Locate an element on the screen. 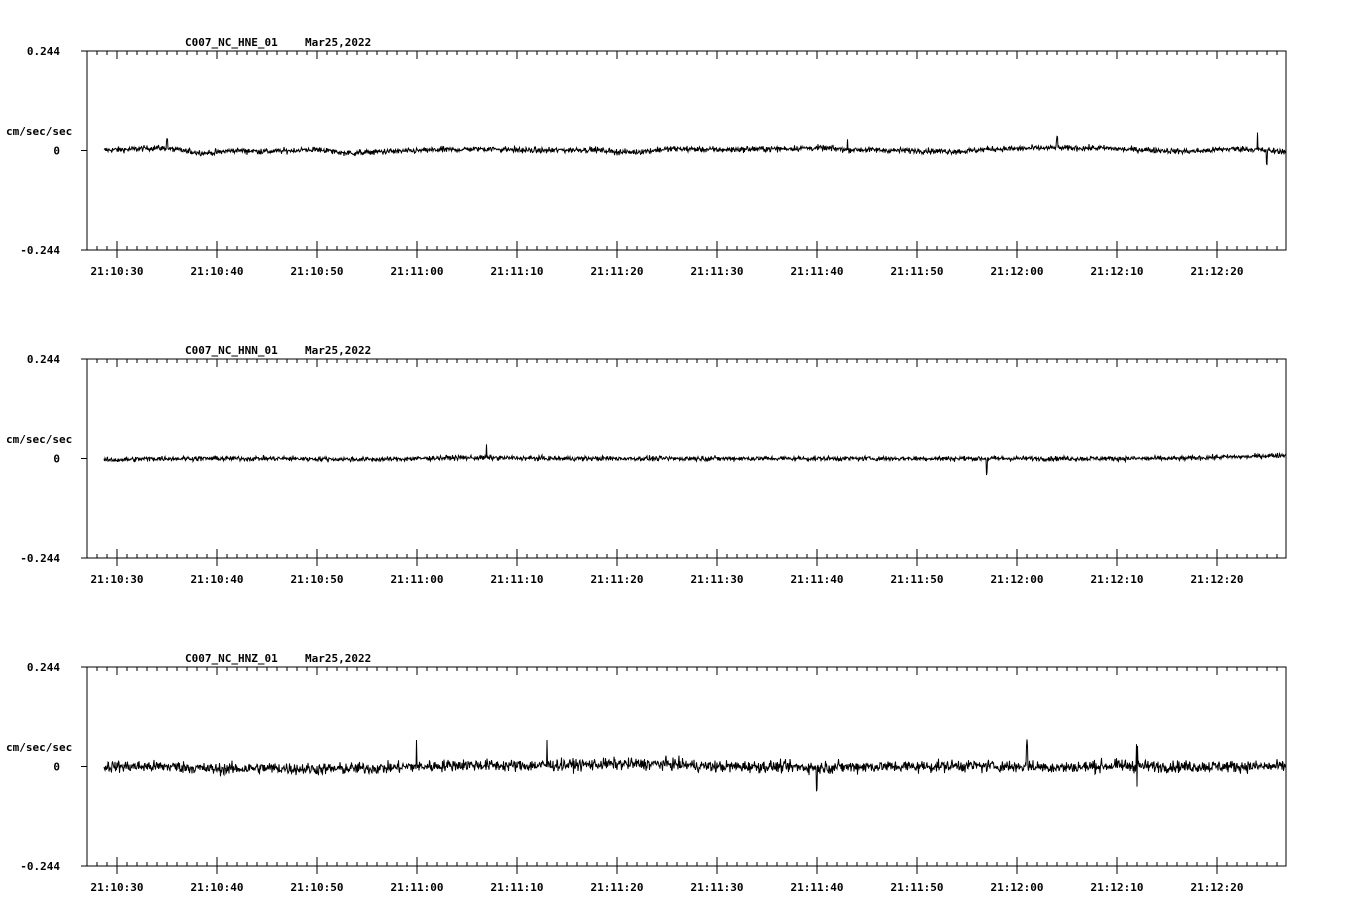 The height and width of the screenshot is (924, 1358). panel-title: C007_NC_HNE_01 is located at coordinates (231, 42).